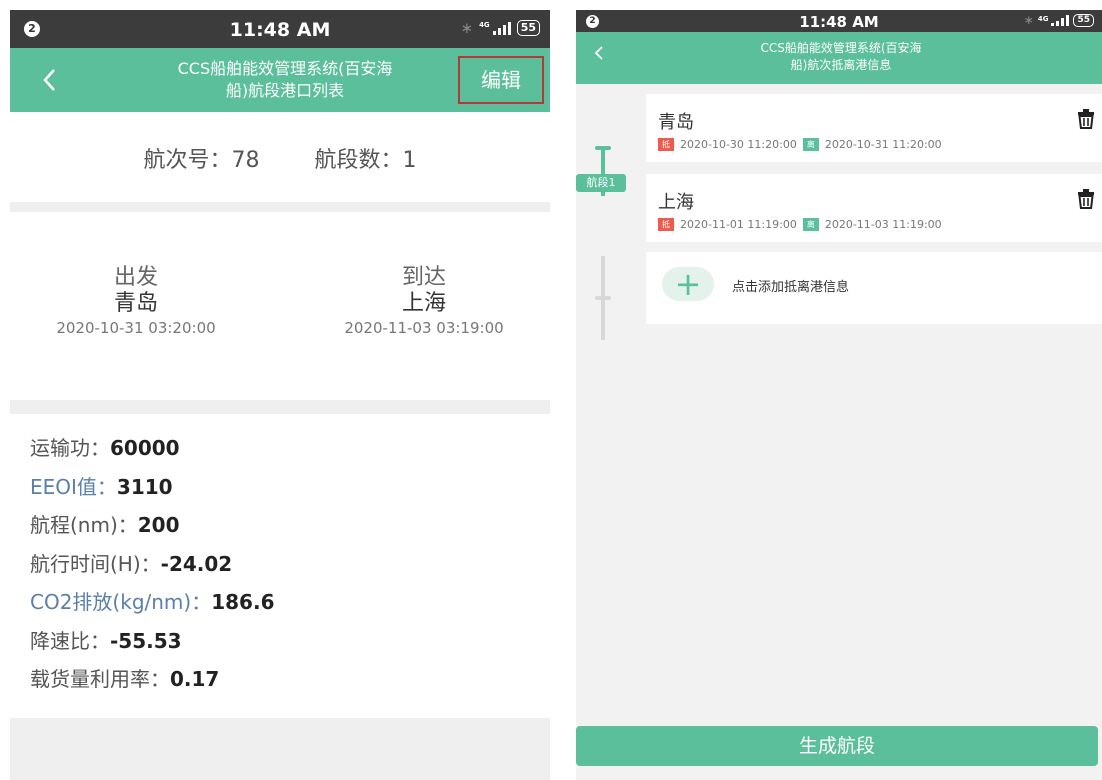 The height and width of the screenshot is (780, 1102). What do you see at coordinates (84, 525) in the screenshot?
I see `stat-label: 航程(nm)：` at bounding box center [84, 525].